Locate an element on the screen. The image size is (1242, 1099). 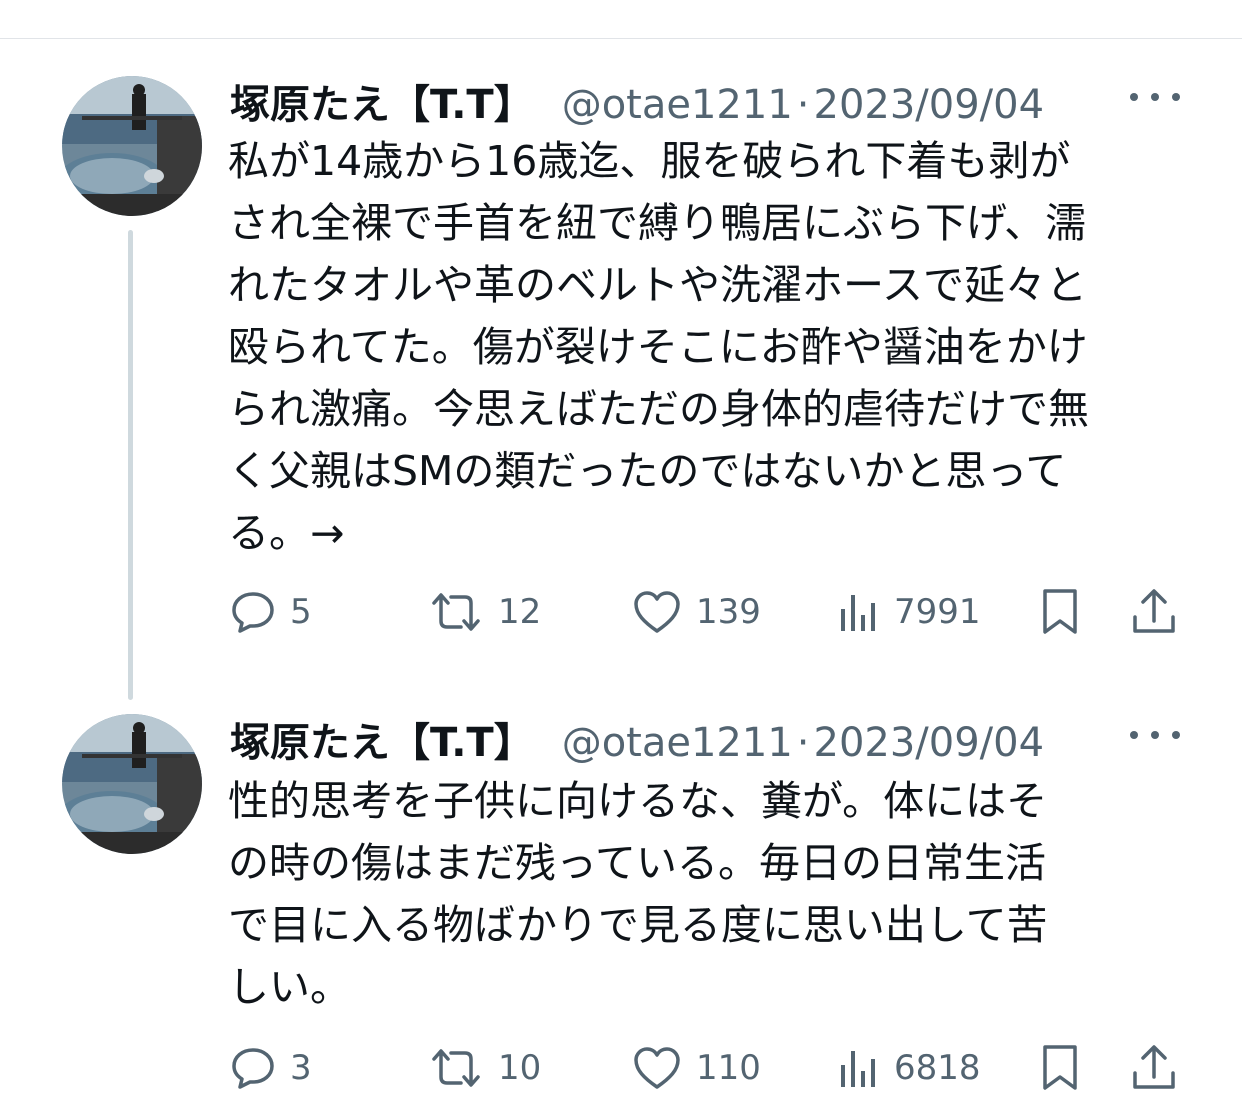
like-count: 110 is located at coordinates (728, 1068).